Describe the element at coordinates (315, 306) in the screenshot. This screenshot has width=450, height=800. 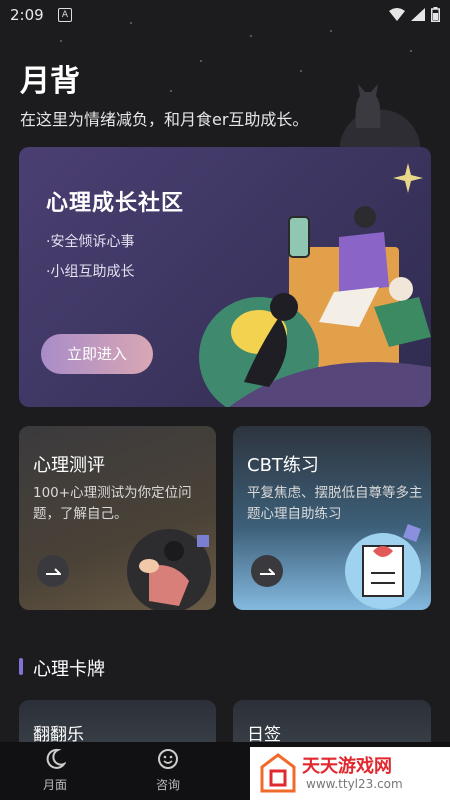
I see `community-illustration` at that location.